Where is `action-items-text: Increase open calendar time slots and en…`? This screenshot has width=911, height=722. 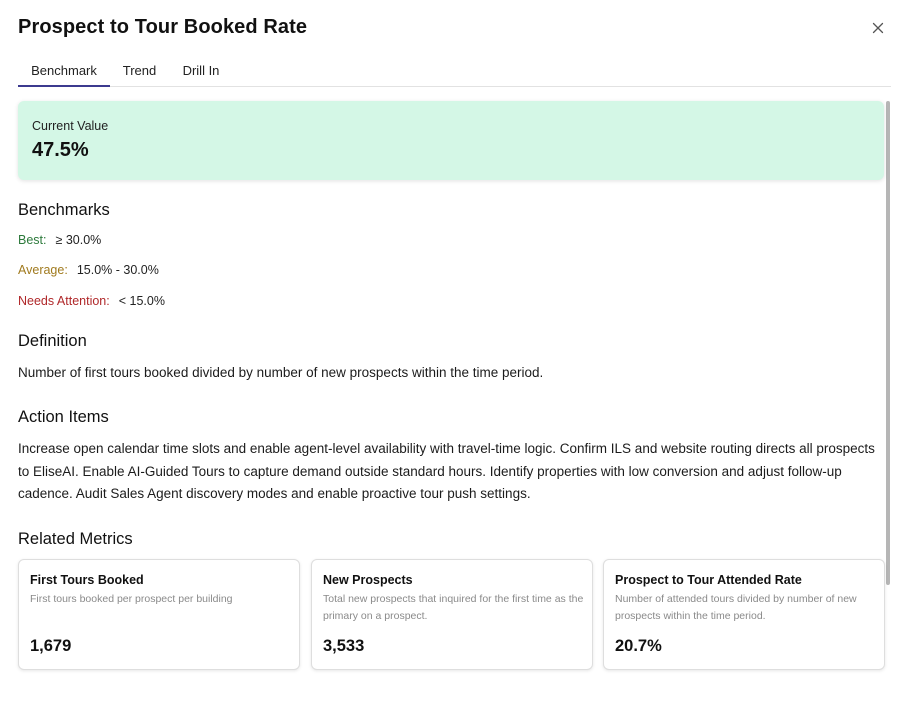
action-items-text: Increase open calendar time slots and en… is located at coordinates (446, 471).